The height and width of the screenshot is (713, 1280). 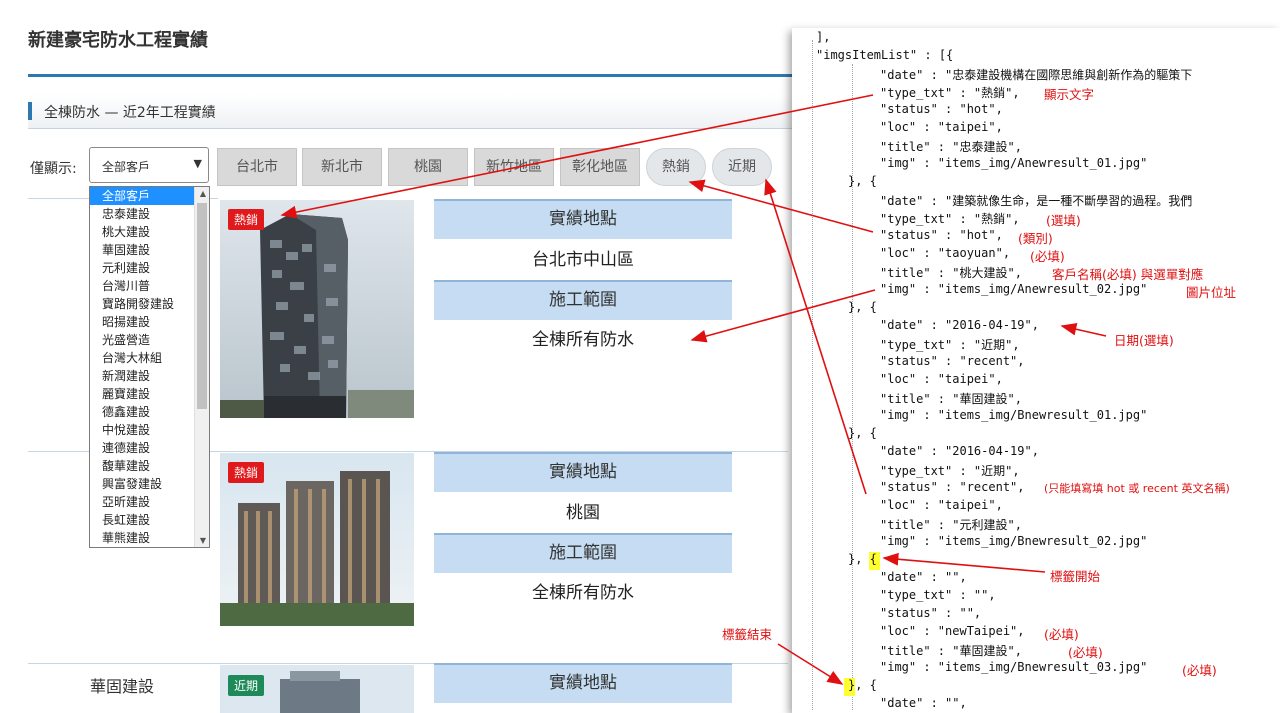 What do you see at coordinates (142, 214) in the screenshot?
I see `dropdown-option: 忠泰建設` at bounding box center [142, 214].